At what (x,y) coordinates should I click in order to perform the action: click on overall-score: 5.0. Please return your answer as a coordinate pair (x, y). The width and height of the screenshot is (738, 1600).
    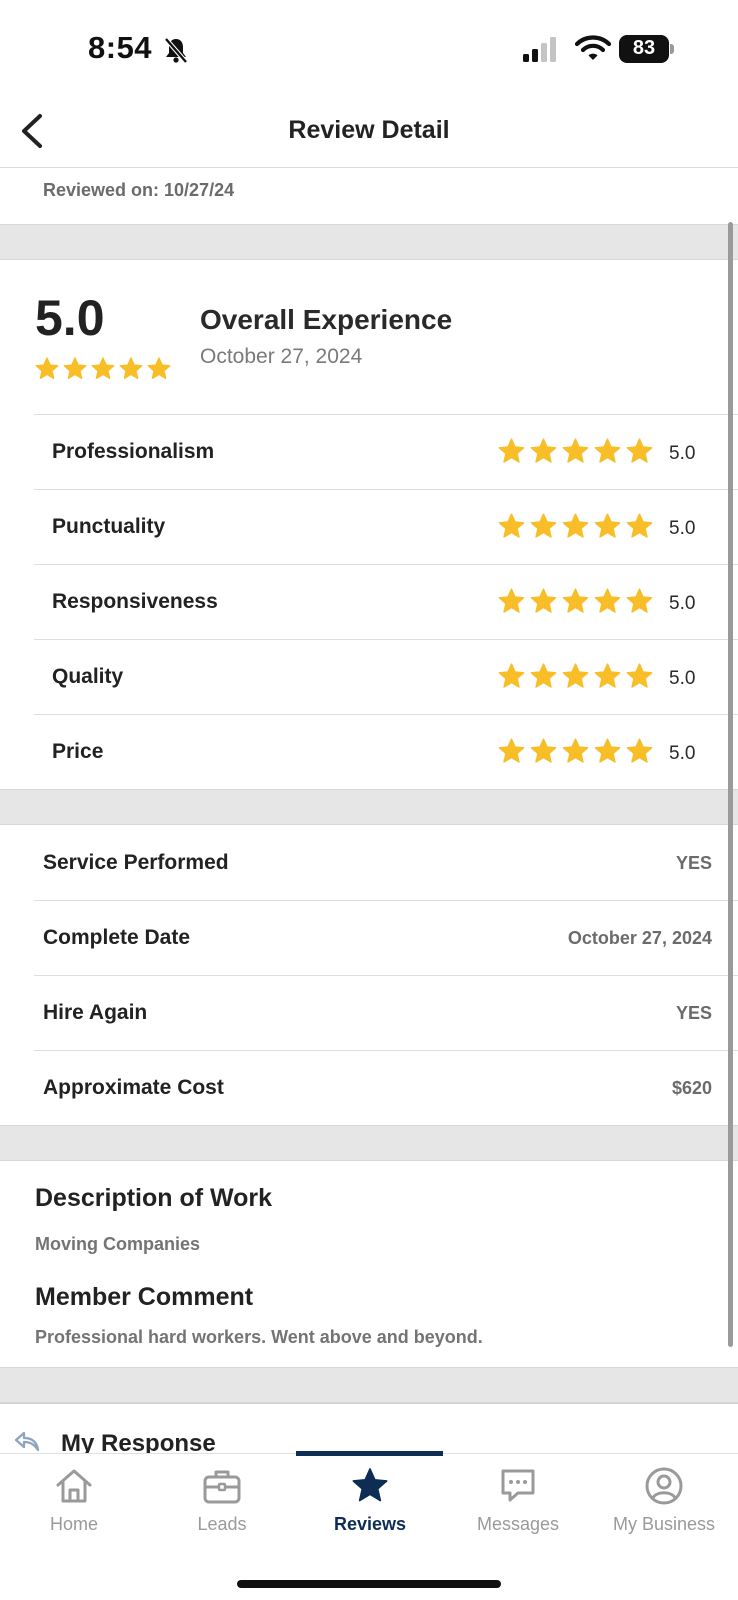
    Looking at the image, I should click on (70, 318).